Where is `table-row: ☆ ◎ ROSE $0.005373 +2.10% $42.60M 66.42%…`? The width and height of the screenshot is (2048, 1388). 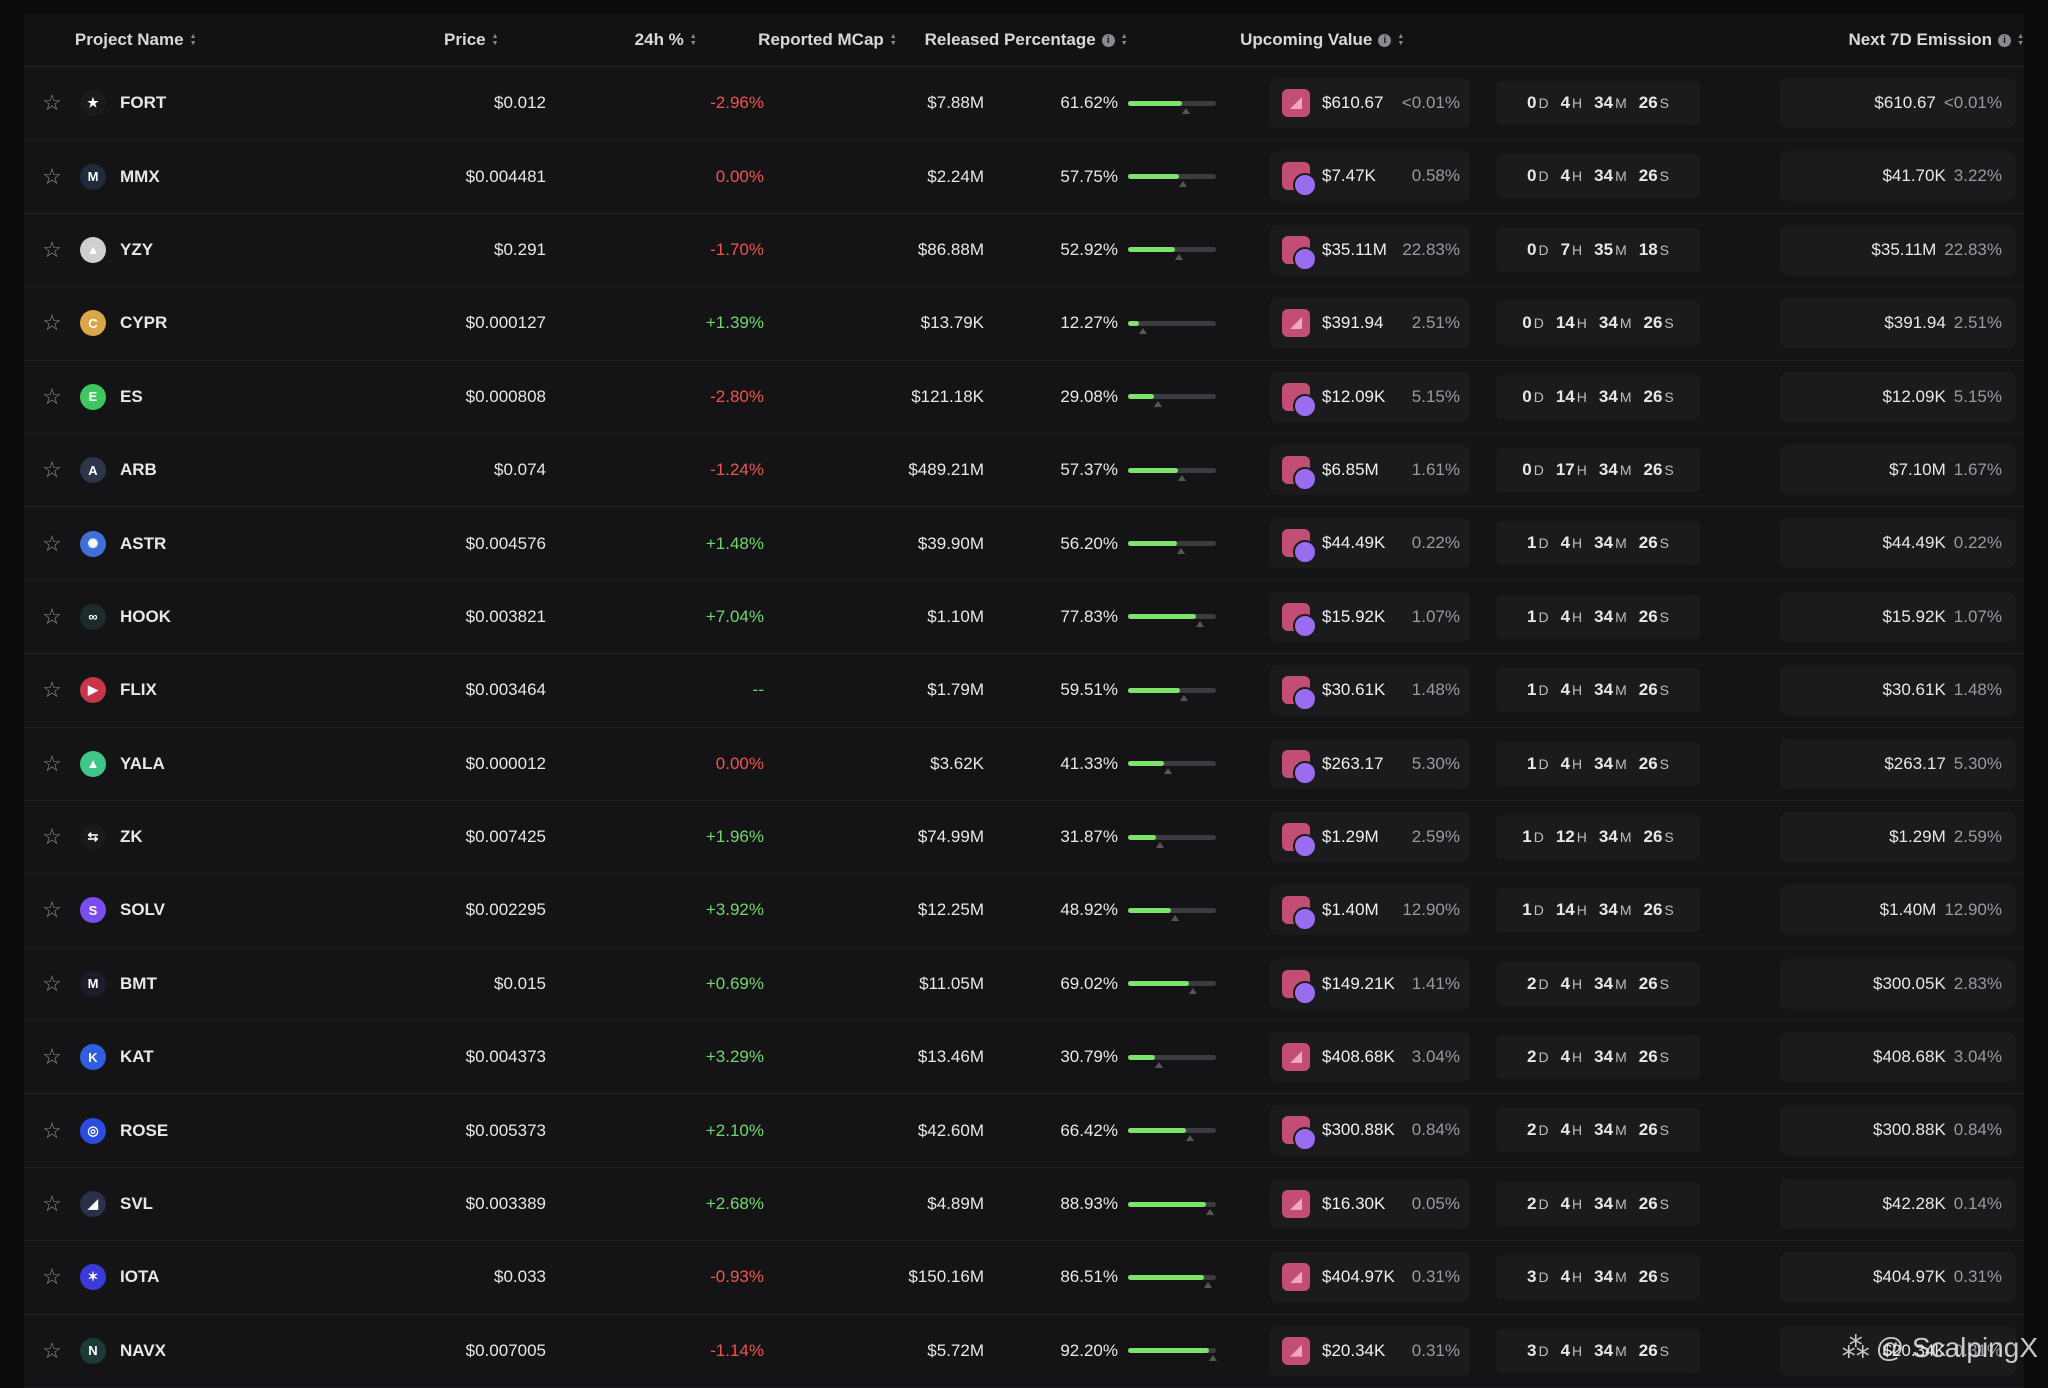 table-row: ☆ ◎ ROSE $0.005373 +2.10% $42.60M 66.42%… is located at coordinates (1024, 1131).